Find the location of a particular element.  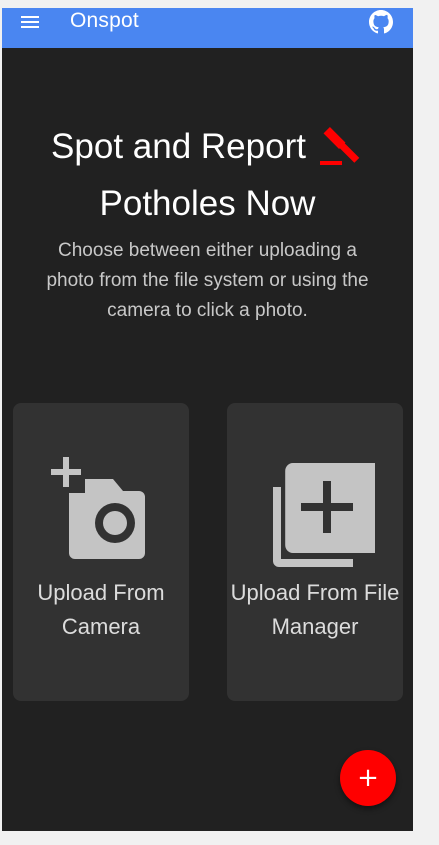

menu-icon is located at coordinates (30, 22).